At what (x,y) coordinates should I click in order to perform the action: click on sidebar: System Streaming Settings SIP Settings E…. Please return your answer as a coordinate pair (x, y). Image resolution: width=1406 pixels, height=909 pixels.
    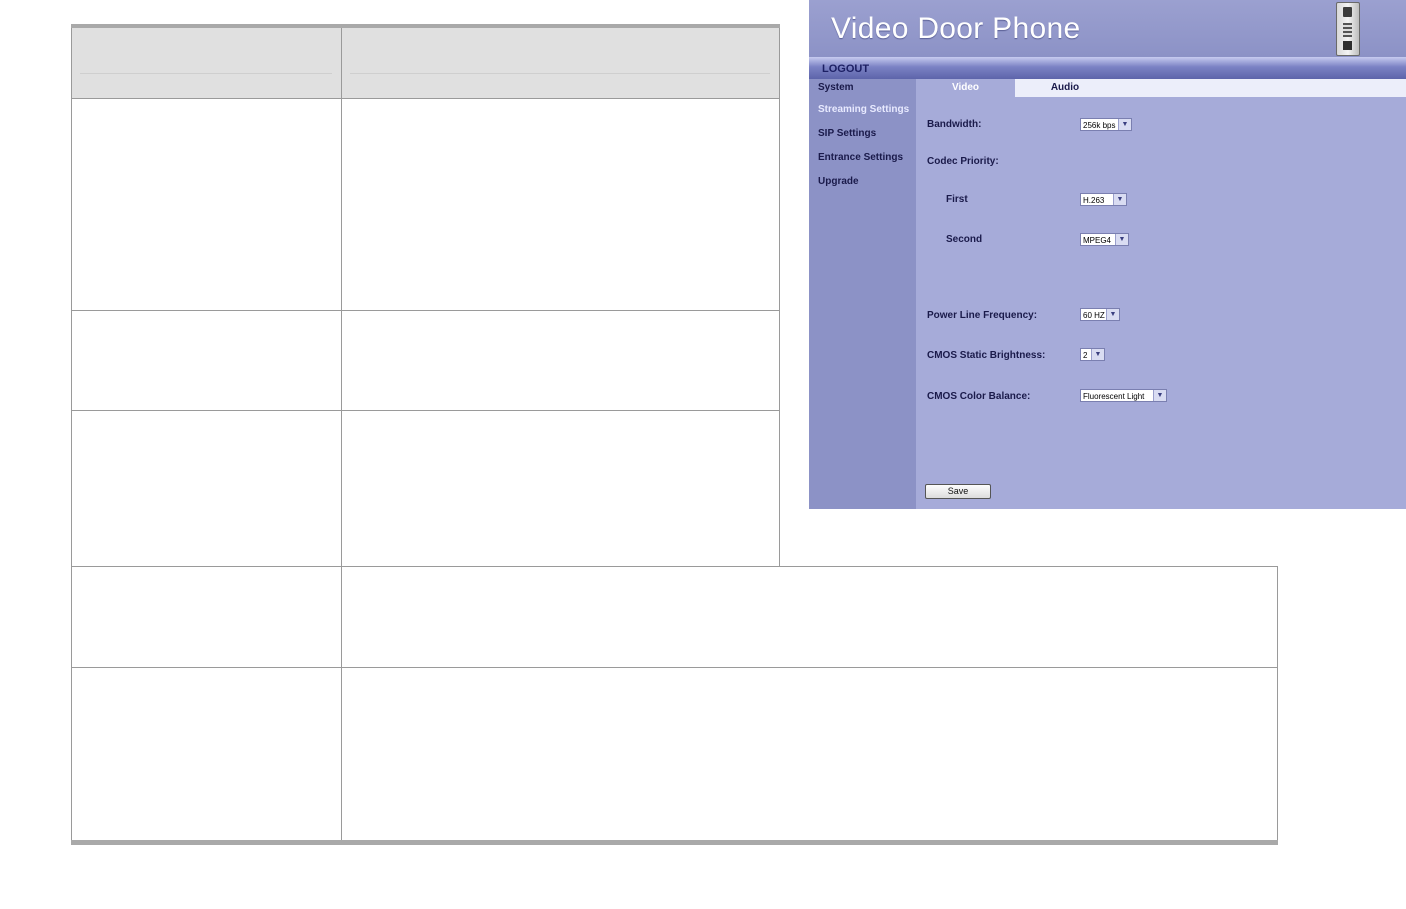
    Looking at the image, I should click on (862, 294).